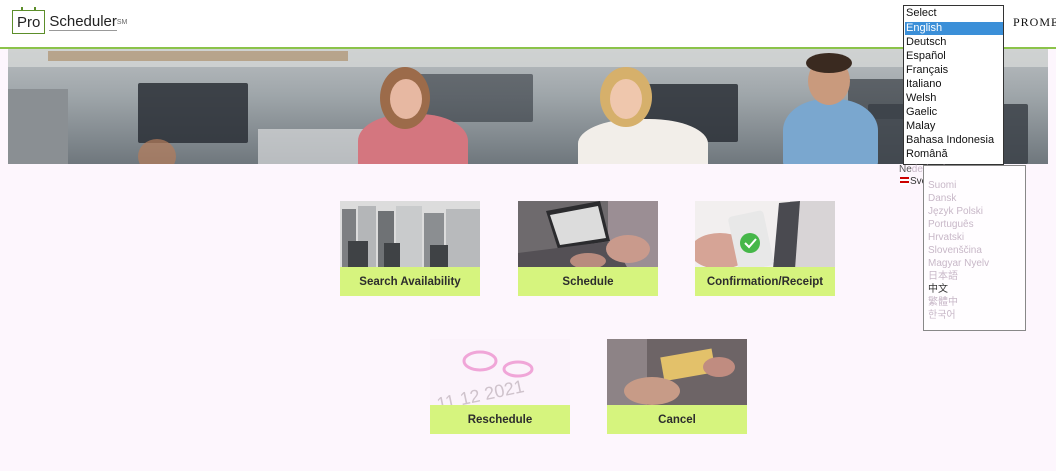 This screenshot has height=471, width=1056. Describe the element at coordinates (677, 373) in the screenshot. I see `cancel-ticket-image` at that location.